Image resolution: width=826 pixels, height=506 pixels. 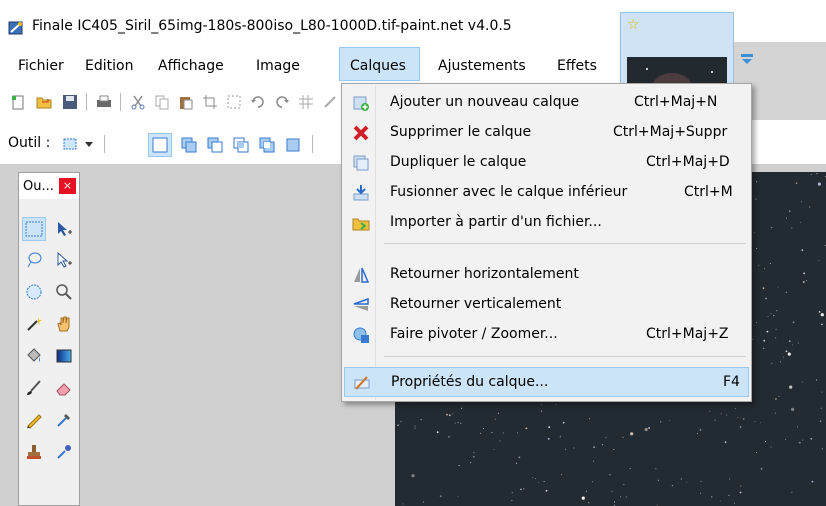 What do you see at coordinates (70, 102) in the screenshot?
I see `save-icon` at bounding box center [70, 102].